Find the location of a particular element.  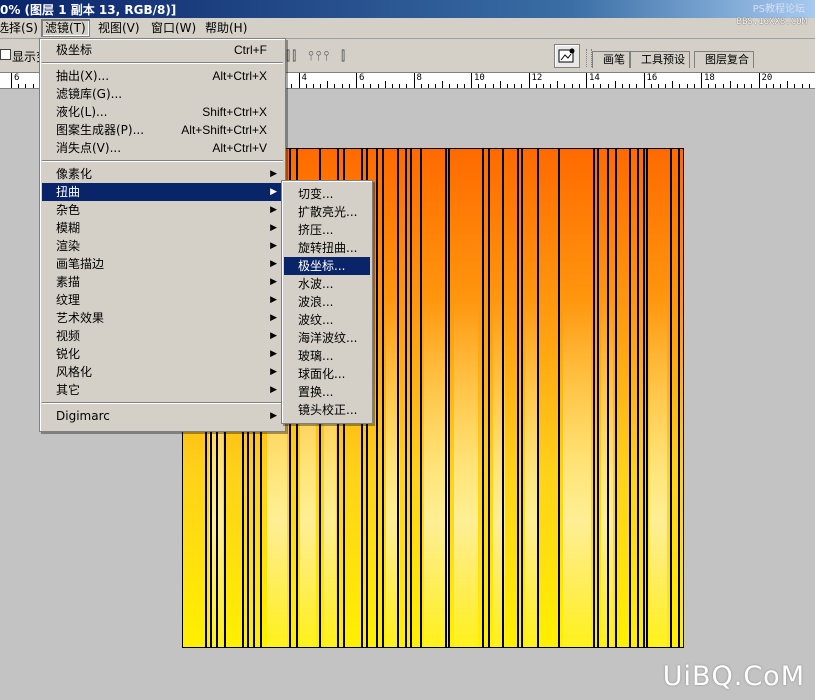

menu-filter: 滤镜(T) is located at coordinates (65, 28).